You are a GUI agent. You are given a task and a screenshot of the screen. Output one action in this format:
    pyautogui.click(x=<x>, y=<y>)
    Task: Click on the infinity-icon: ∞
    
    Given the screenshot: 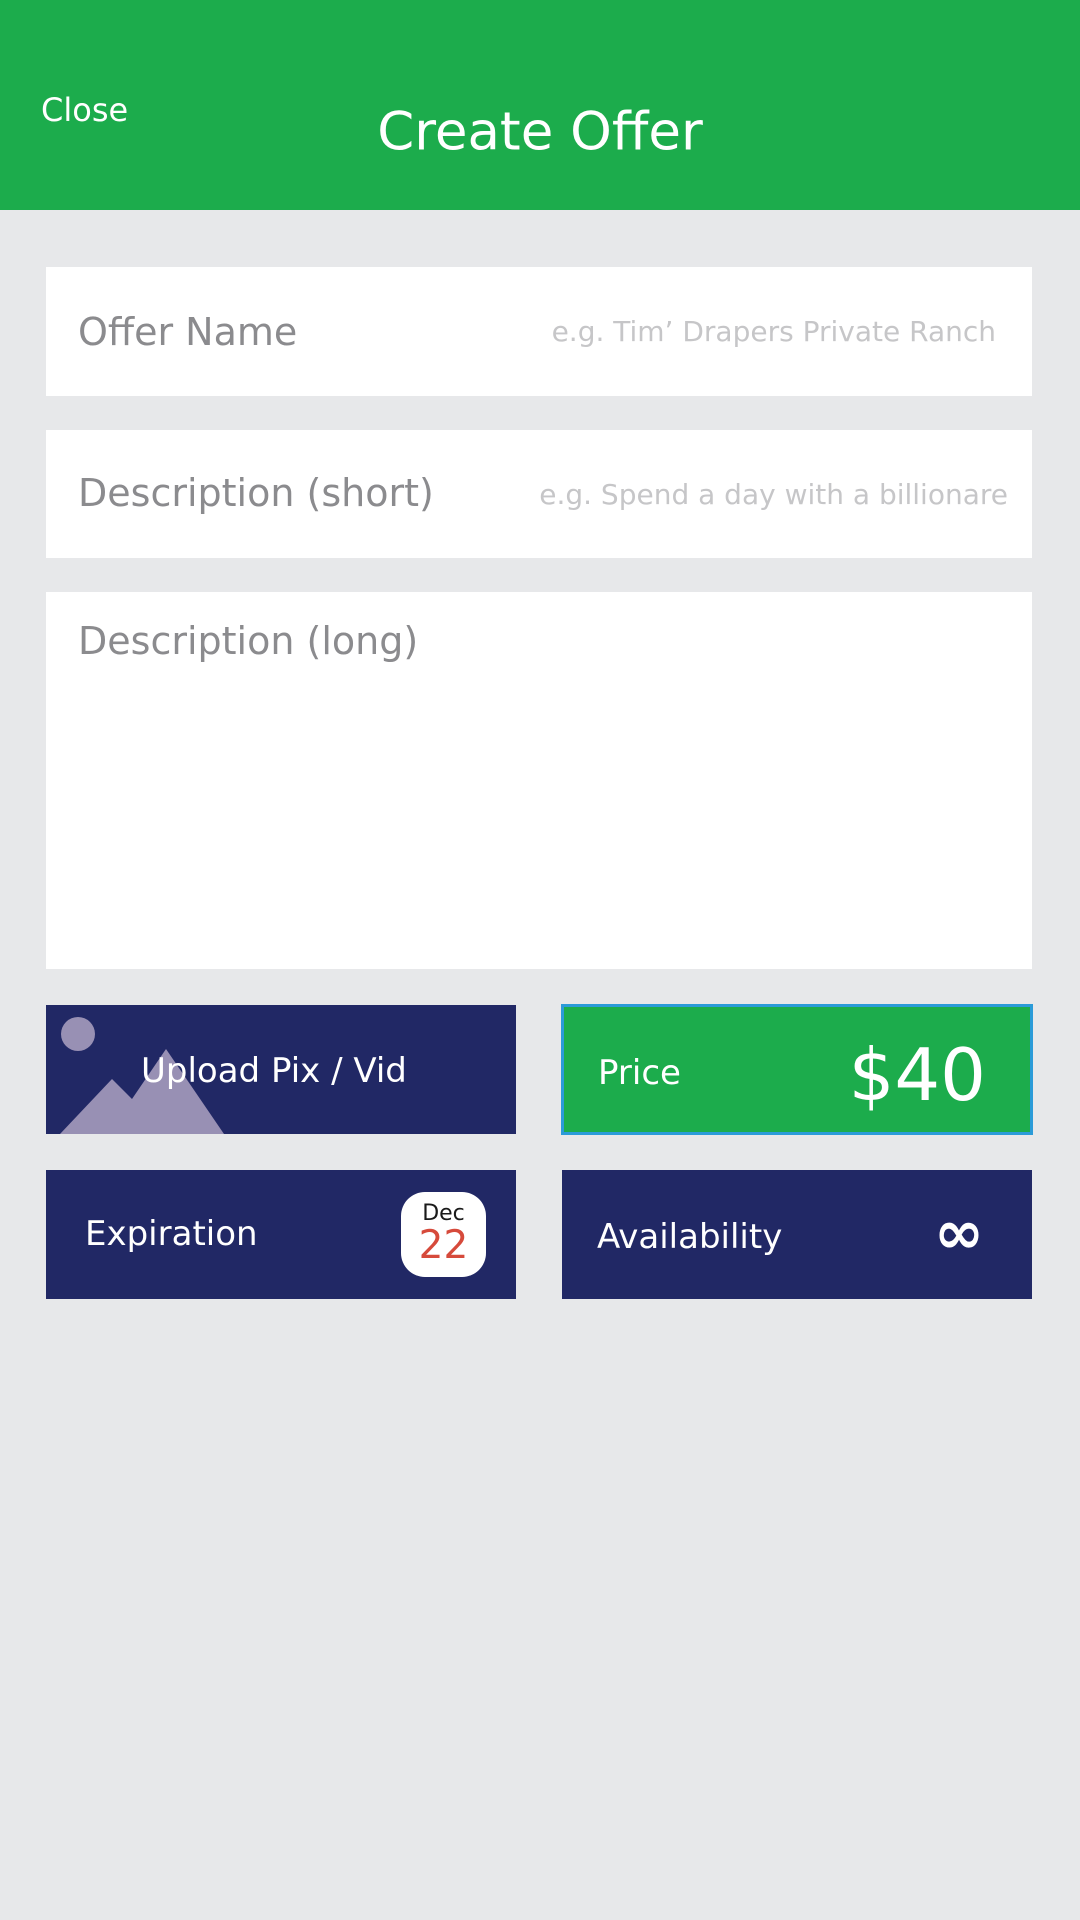 What is the action you would take?
    pyautogui.click(x=959, y=1233)
    